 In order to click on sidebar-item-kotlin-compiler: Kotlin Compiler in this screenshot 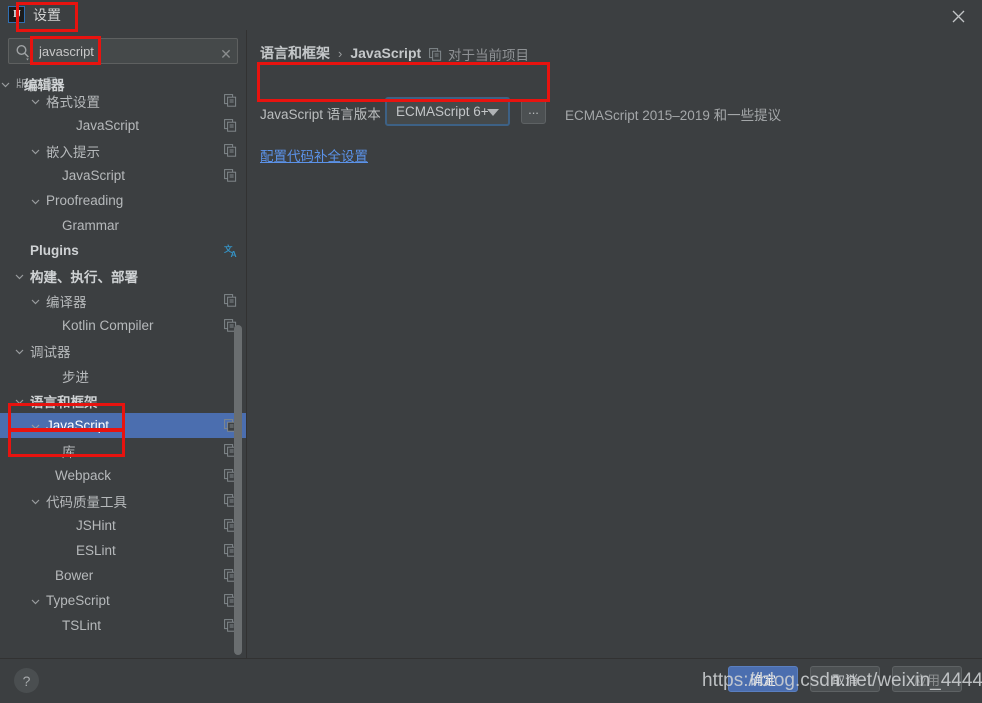, I will do `click(123, 325)`.